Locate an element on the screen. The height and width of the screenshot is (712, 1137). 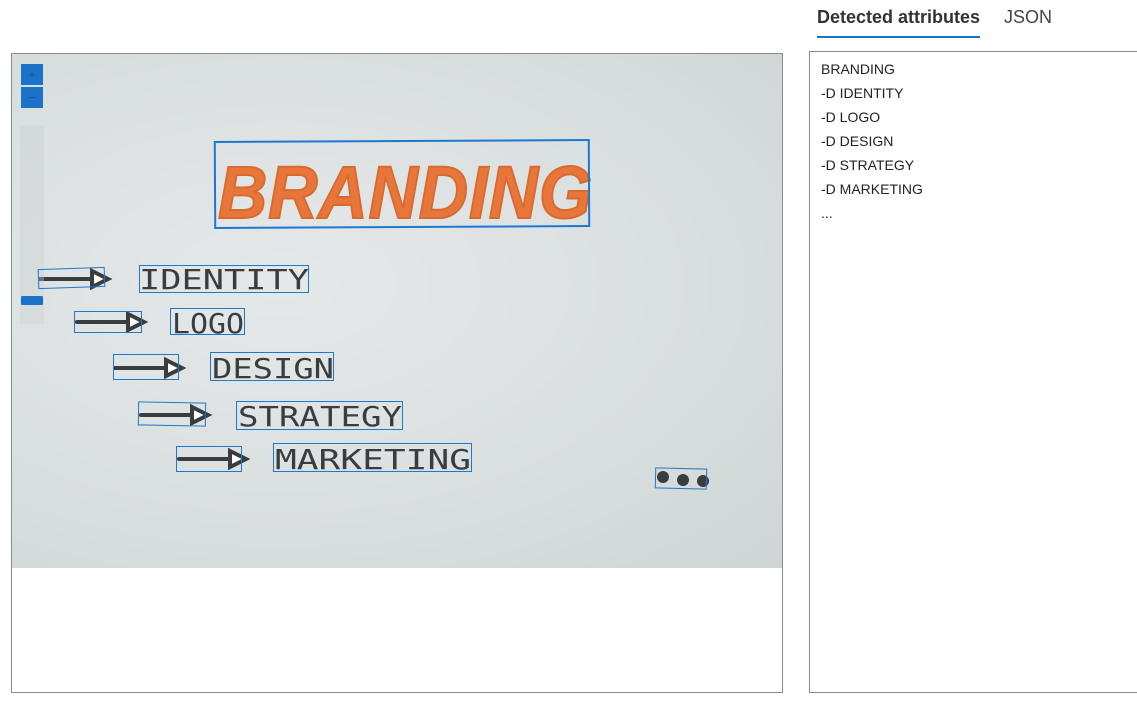
attribute-item: BRANDING is located at coordinates (858, 69).